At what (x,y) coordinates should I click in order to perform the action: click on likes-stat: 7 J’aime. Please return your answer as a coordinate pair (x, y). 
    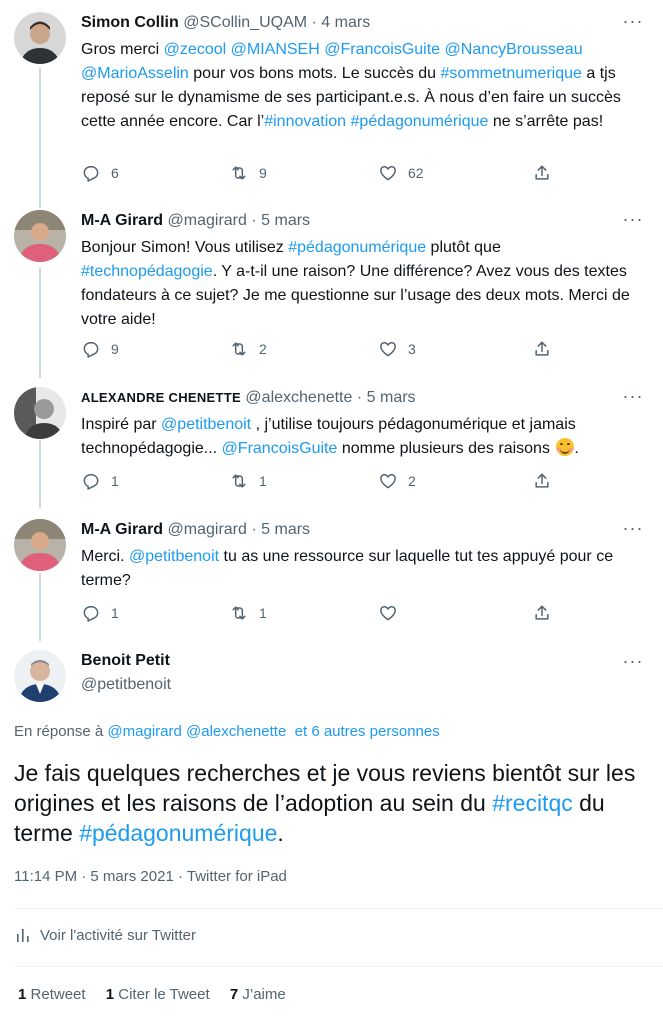
    Looking at the image, I should click on (258, 994).